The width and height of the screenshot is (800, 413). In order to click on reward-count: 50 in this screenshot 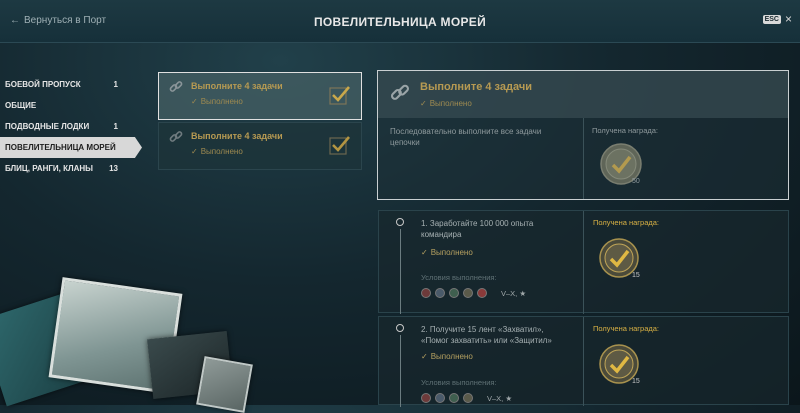, I will do `click(636, 181)`.